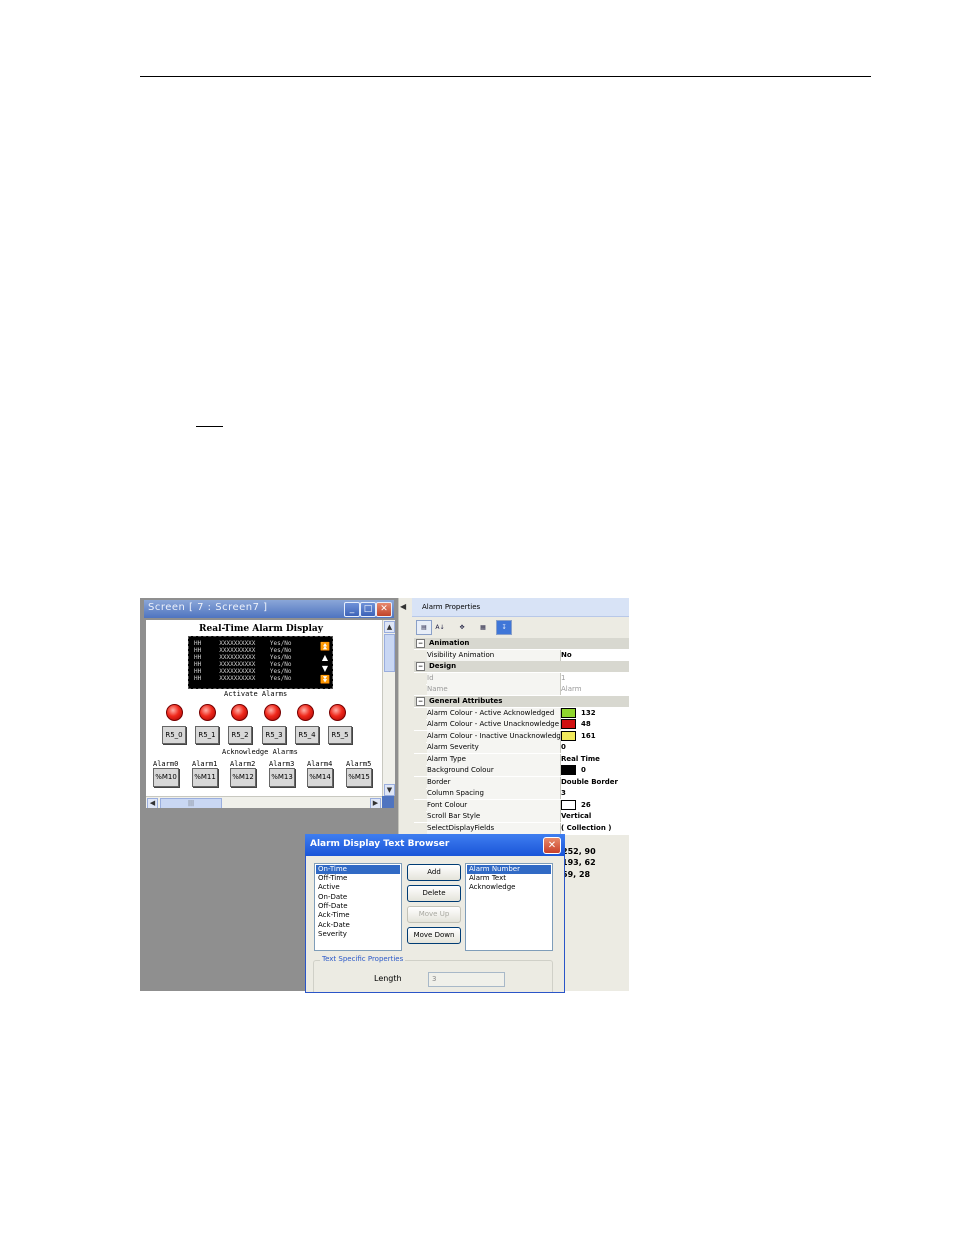 This screenshot has width=954, height=1235. I want to click on list-item: Active, so click(329, 887).